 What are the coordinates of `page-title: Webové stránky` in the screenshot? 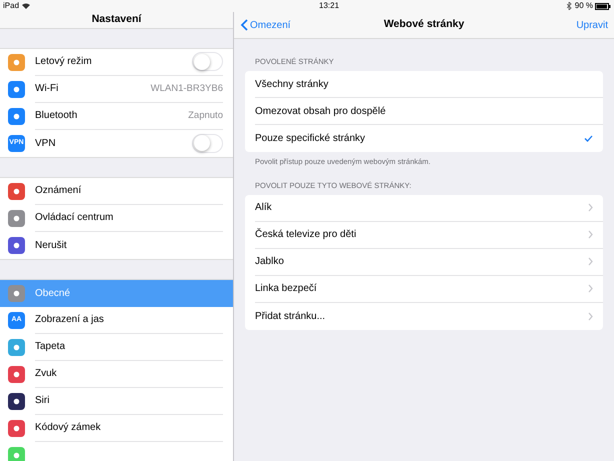 It's located at (424, 24).